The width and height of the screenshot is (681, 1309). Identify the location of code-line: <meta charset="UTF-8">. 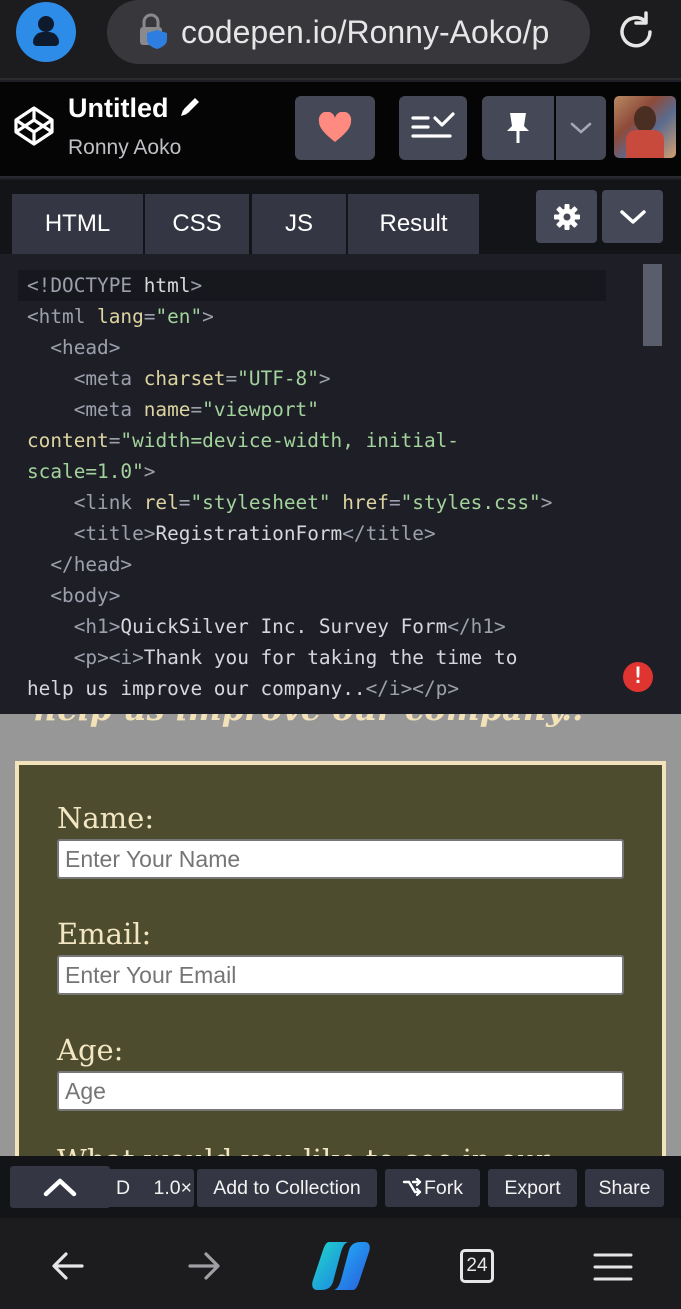
(289, 378).